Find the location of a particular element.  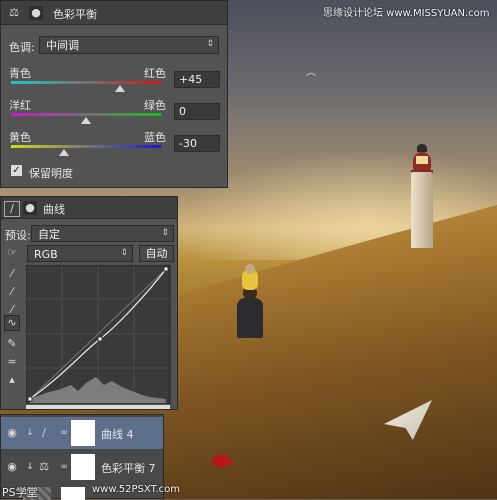

cyan-red-input: +45 is located at coordinates (197, 79).